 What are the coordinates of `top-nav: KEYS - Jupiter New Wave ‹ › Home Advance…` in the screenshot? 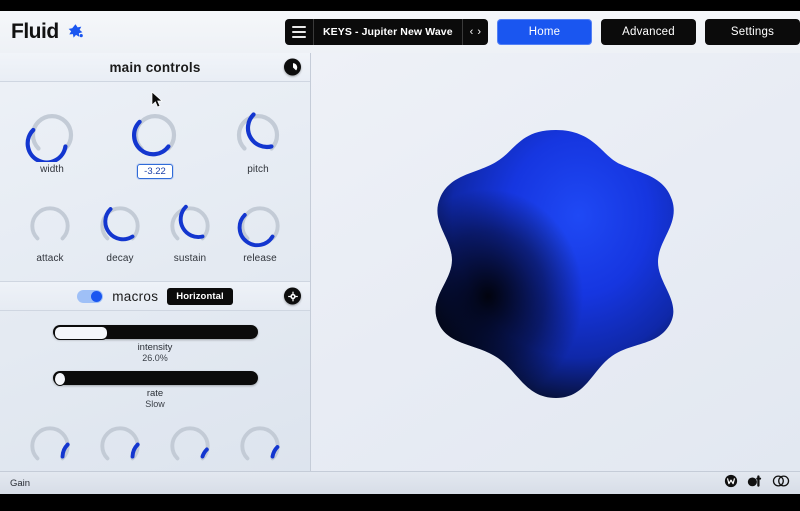 It's located at (542, 32).